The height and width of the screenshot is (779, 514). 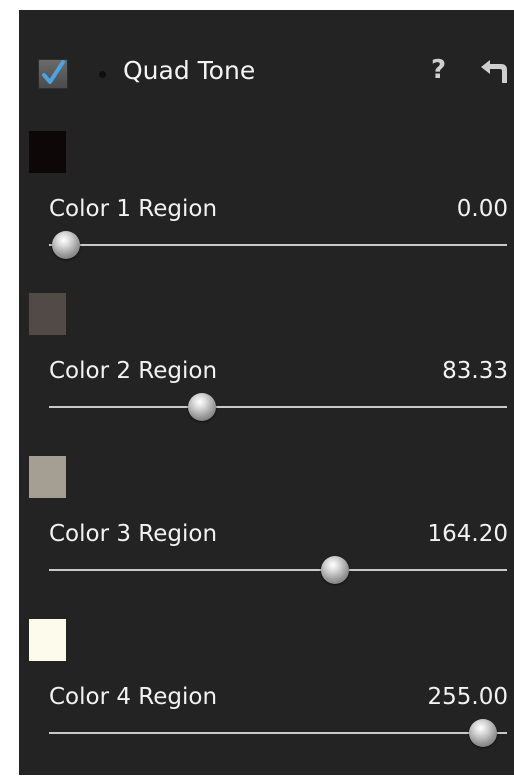 What do you see at coordinates (133, 697) in the screenshot?
I see `region-label-4: Color 4 Region` at bounding box center [133, 697].